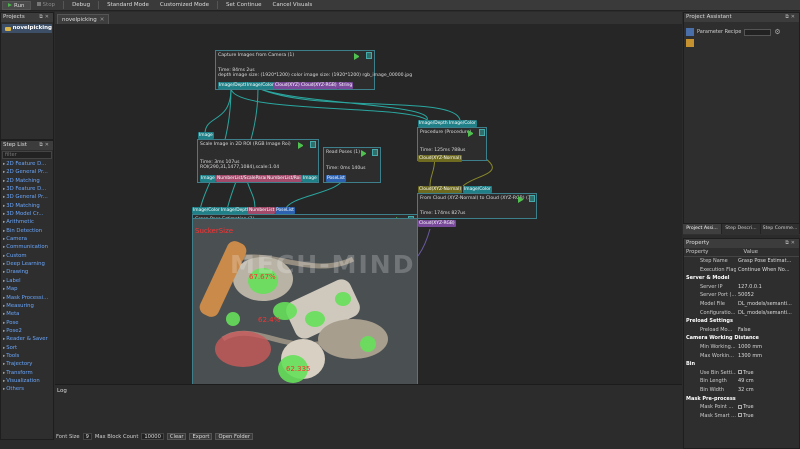 The height and width of the screenshot is (449, 800). I want to click on property-row: Server IP 127.0.0.1, so click(741, 287).